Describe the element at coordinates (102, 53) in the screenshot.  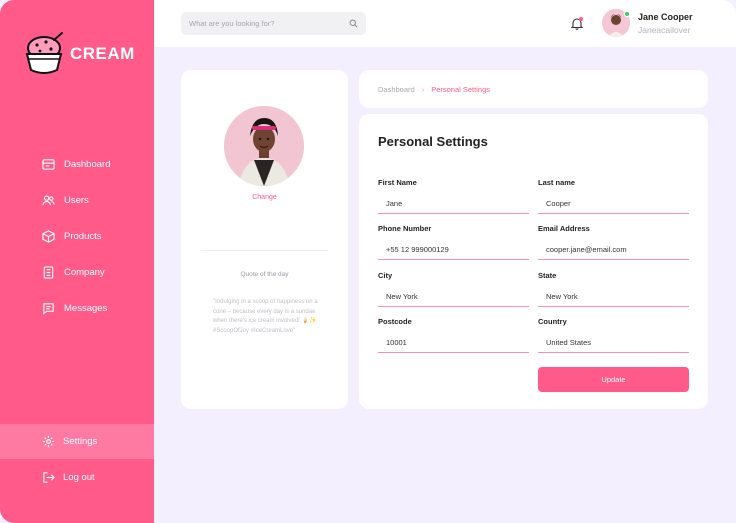
I see `brand-name: CREAM` at that location.